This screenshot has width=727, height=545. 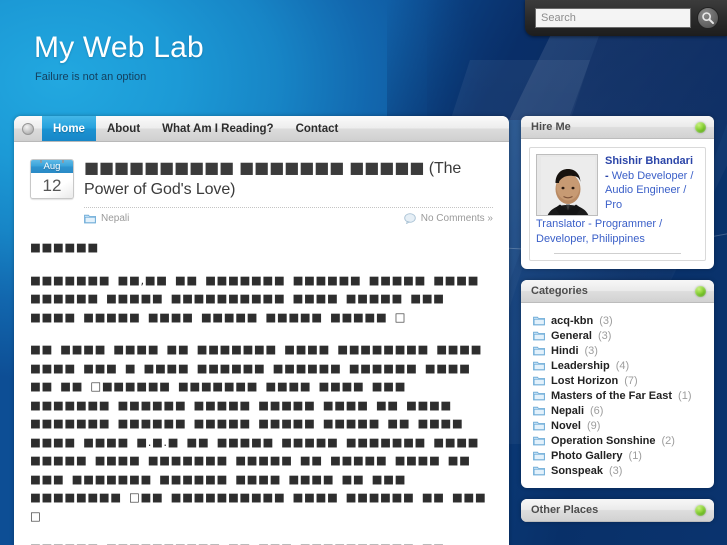 I want to click on primary-navigation: Home About What Am I Reading? Contact, so click(x=261, y=129).